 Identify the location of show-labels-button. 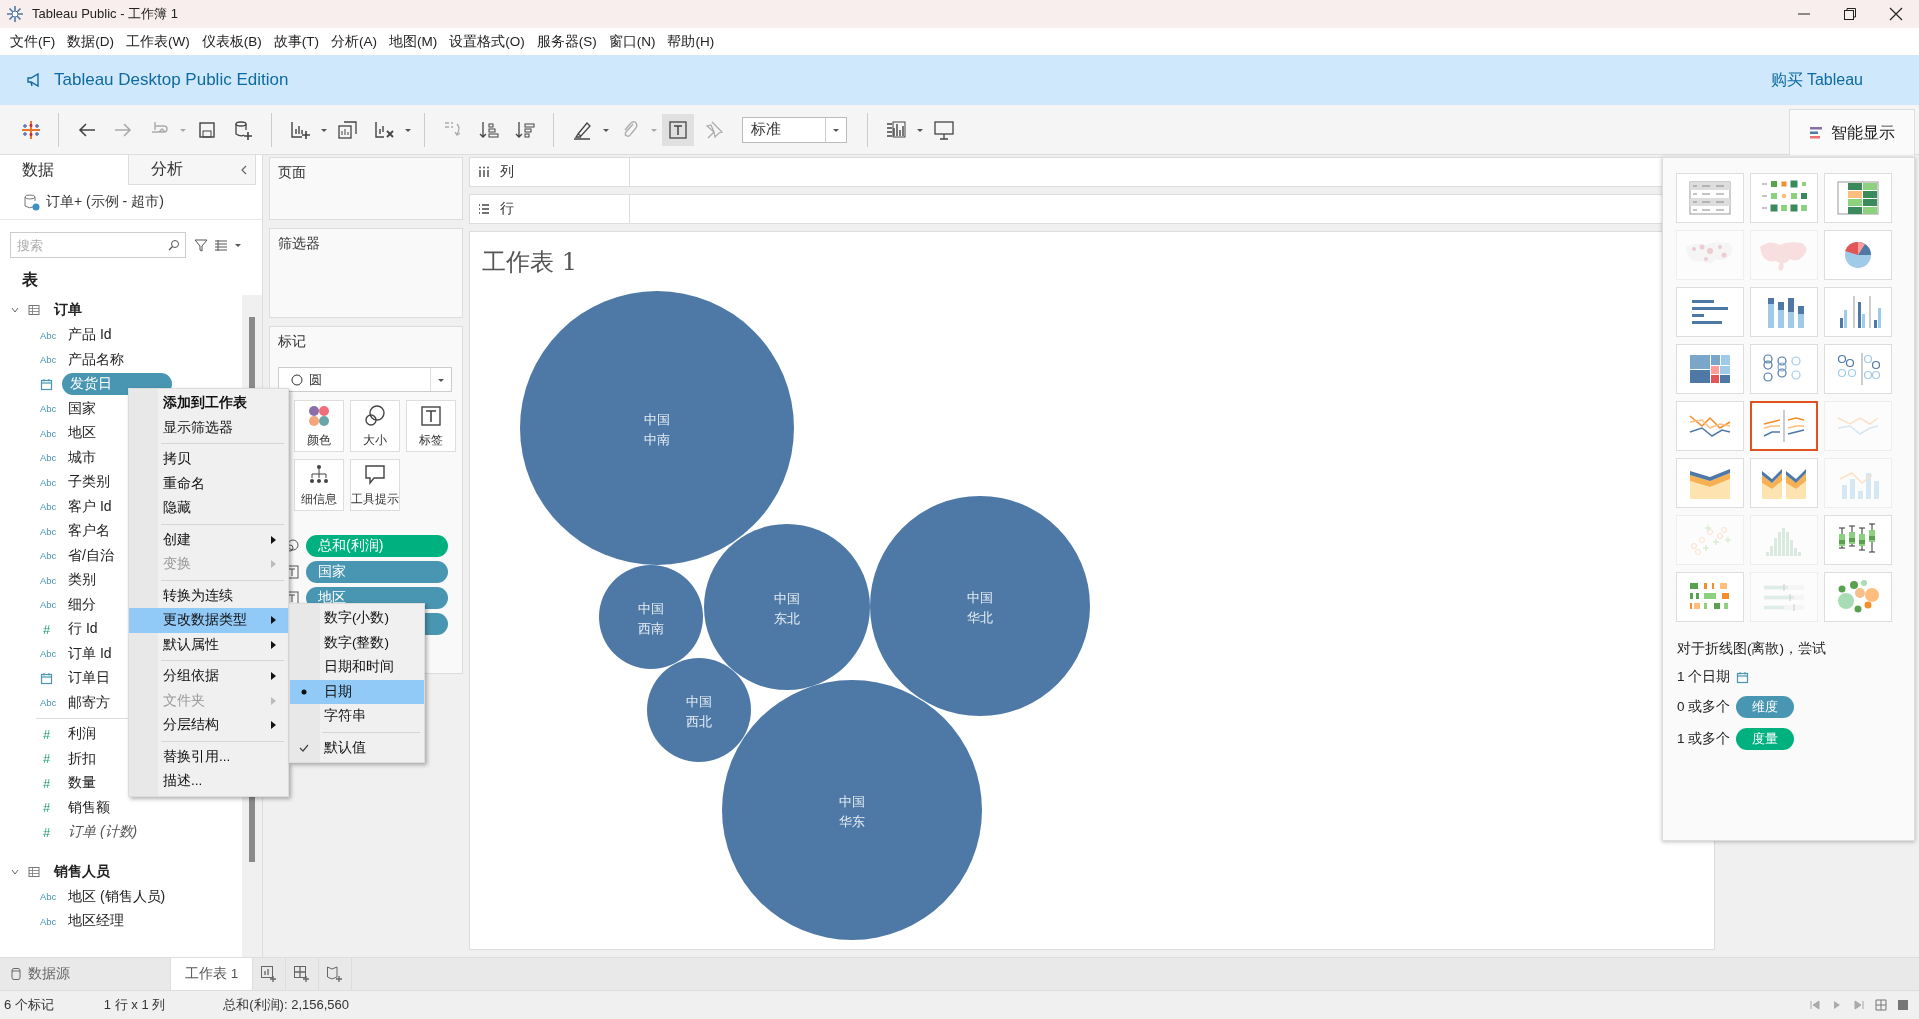
(678, 129).